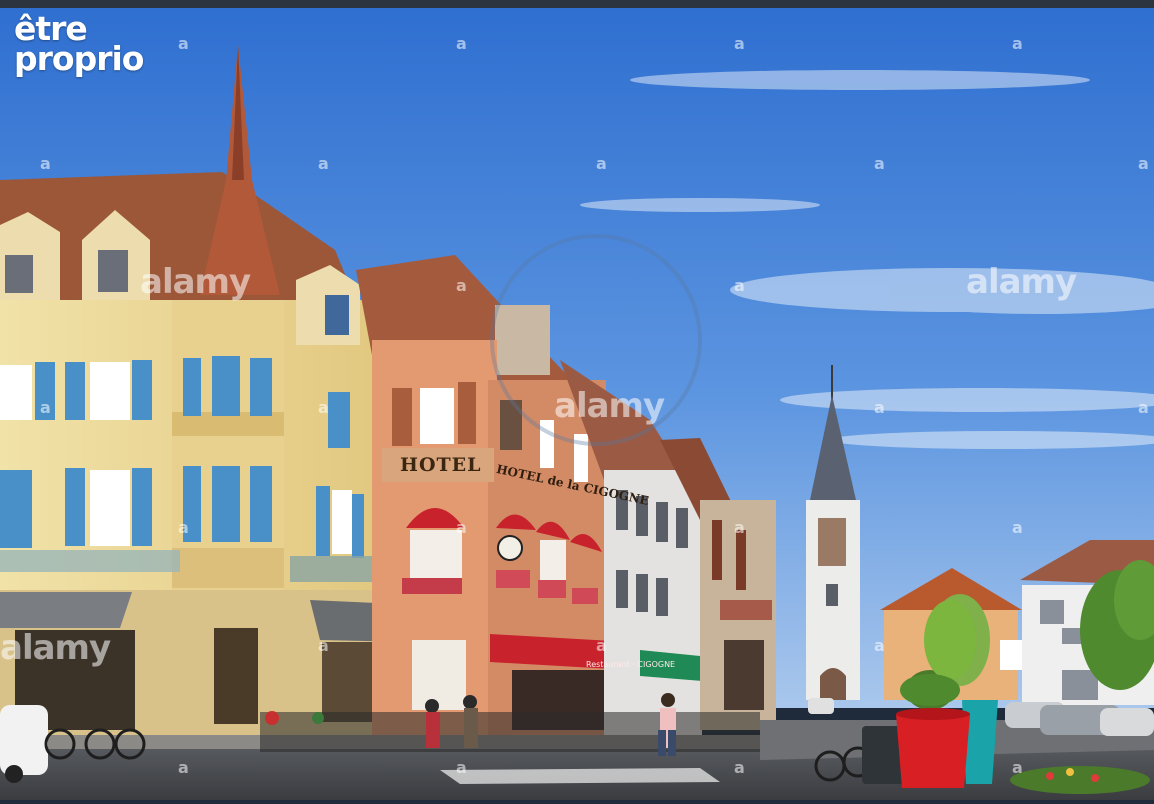 This screenshot has height=804, width=1154. I want to click on logo-line-2: proprio, so click(79, 58).